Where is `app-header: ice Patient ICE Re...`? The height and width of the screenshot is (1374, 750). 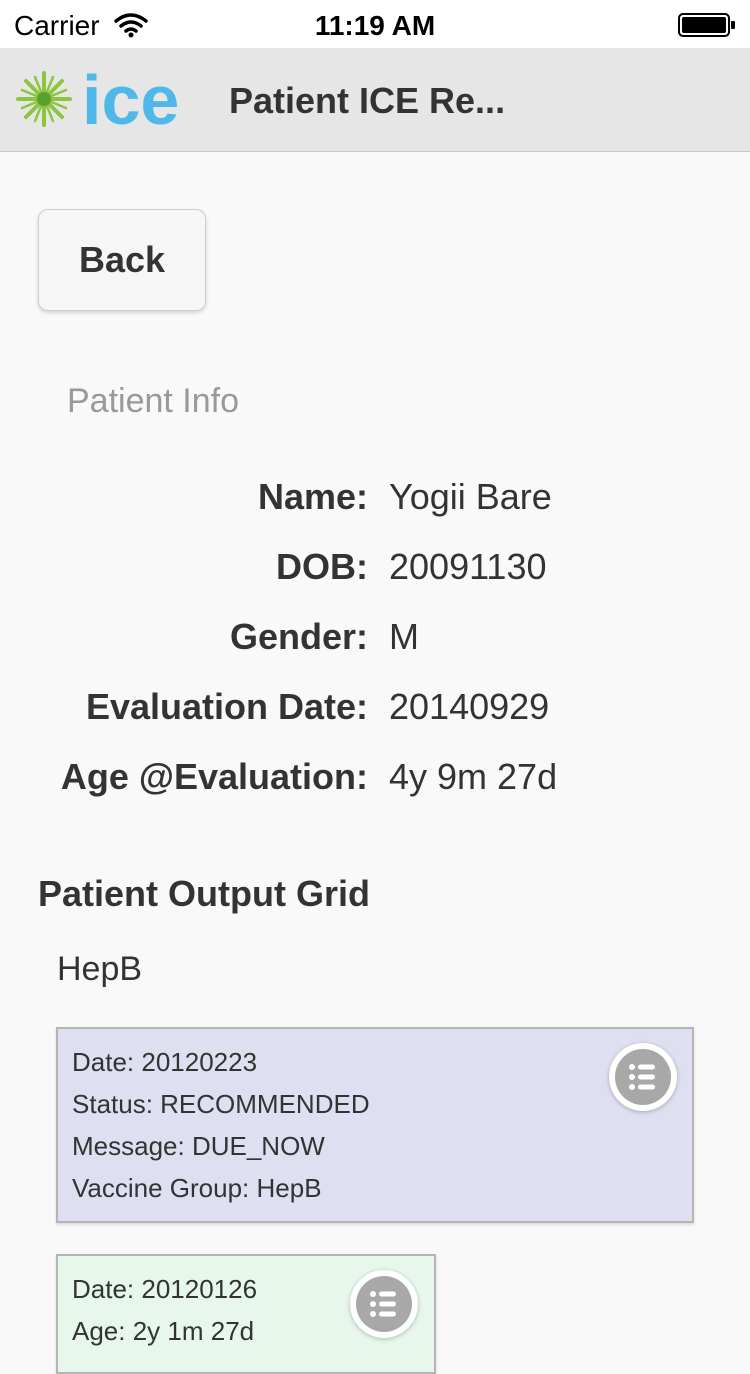
app-header: ice Patient ICE Re... is located at coordinates (375, 100).